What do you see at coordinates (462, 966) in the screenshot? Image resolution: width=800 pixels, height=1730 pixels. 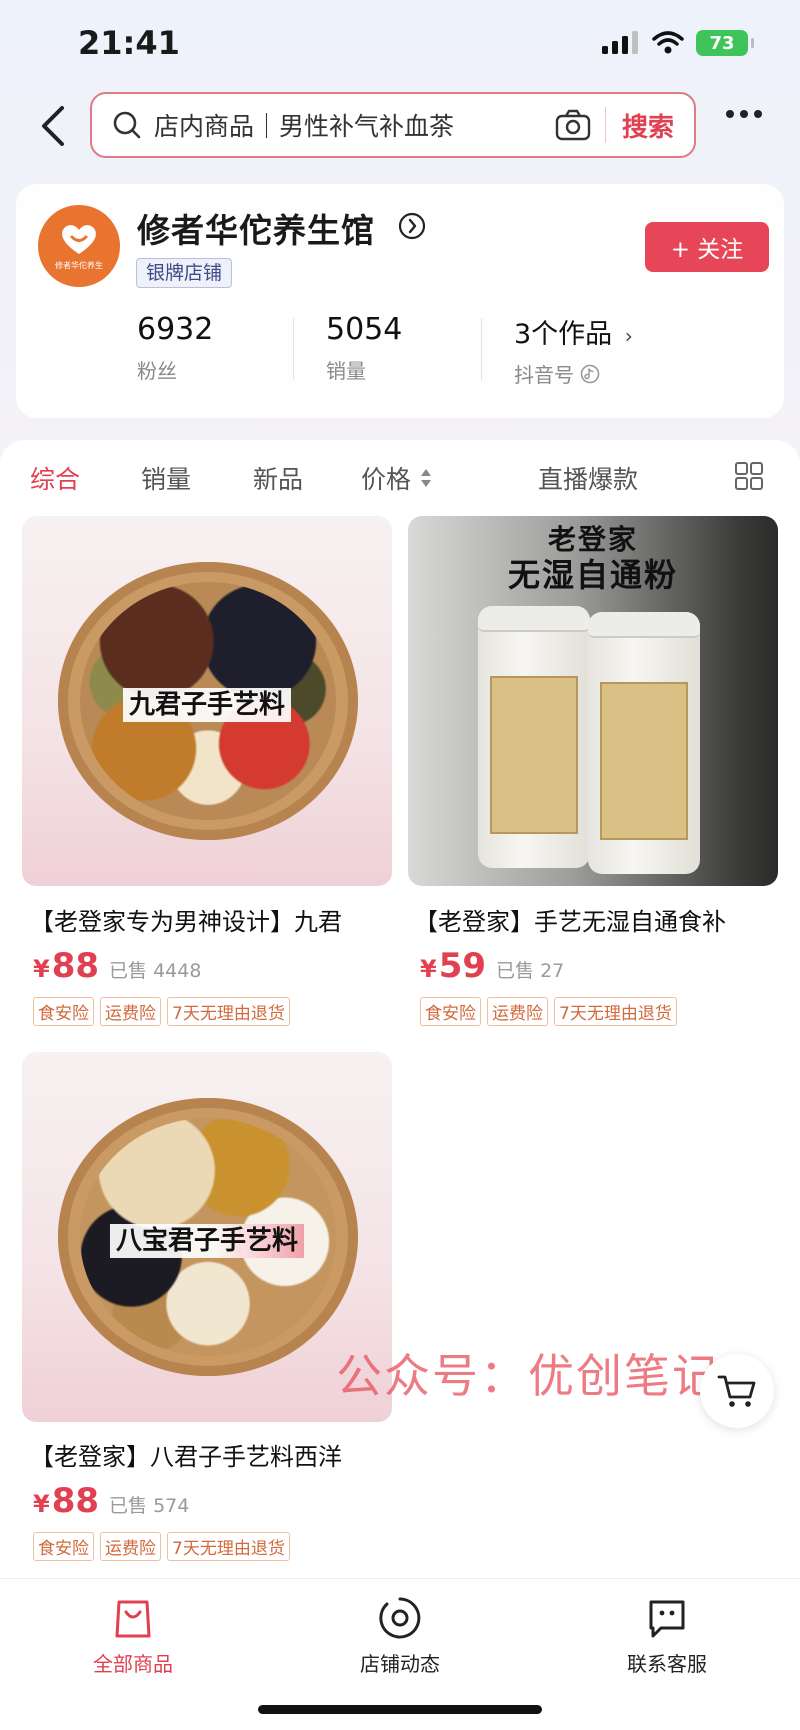 I see `price-value: 59` at bounding box center [462, 966].